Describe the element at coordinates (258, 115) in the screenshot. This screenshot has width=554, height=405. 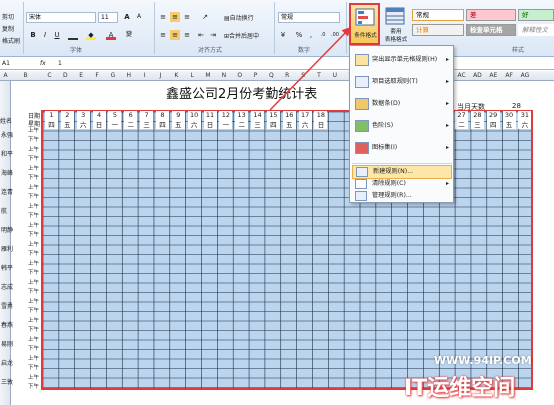
I see `date-cell: 14` at that location.